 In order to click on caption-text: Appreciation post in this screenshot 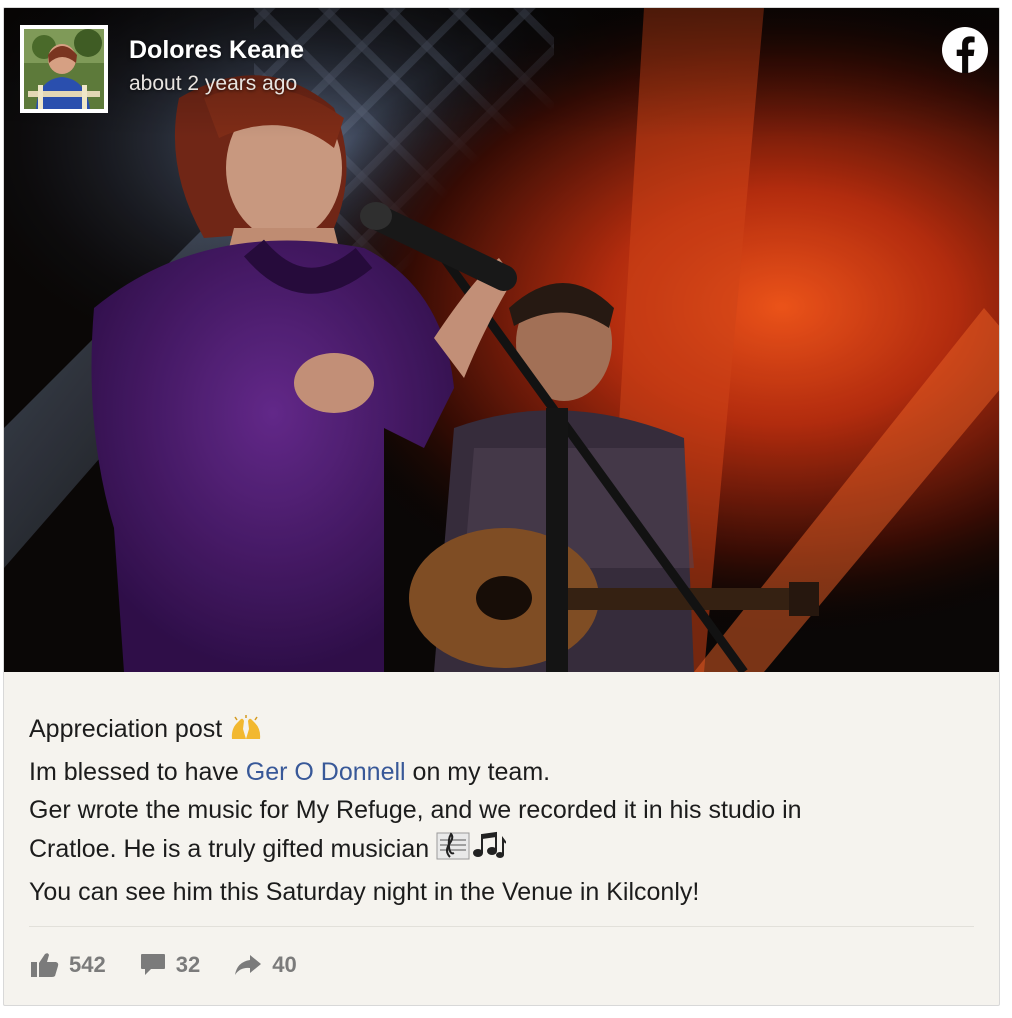, I will do `click(126, 729)`.